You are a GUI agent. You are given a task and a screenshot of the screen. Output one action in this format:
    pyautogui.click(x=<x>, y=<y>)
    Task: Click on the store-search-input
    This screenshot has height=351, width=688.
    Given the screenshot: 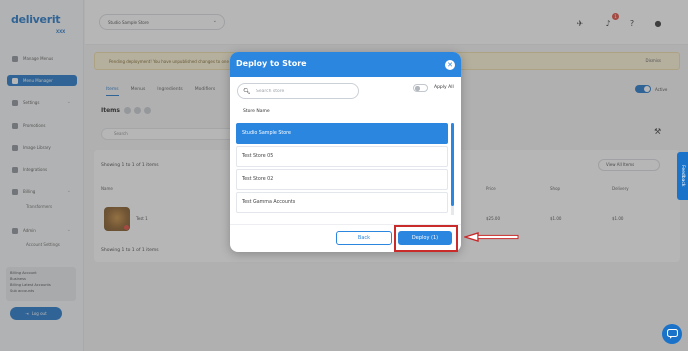 What is the action you would take?
    pyautogui.click(x=306, y=91)
    